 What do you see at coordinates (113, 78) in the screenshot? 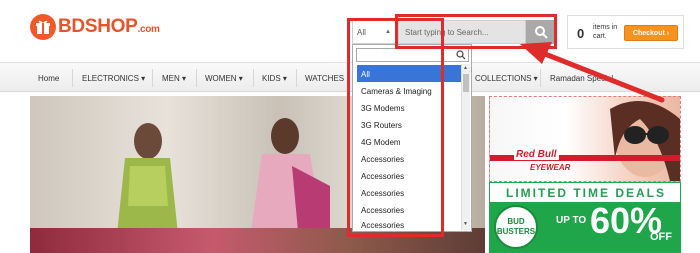
I see `nav-item-electronics: ELECTRONICS ▾` at bounding box center [113, 78].